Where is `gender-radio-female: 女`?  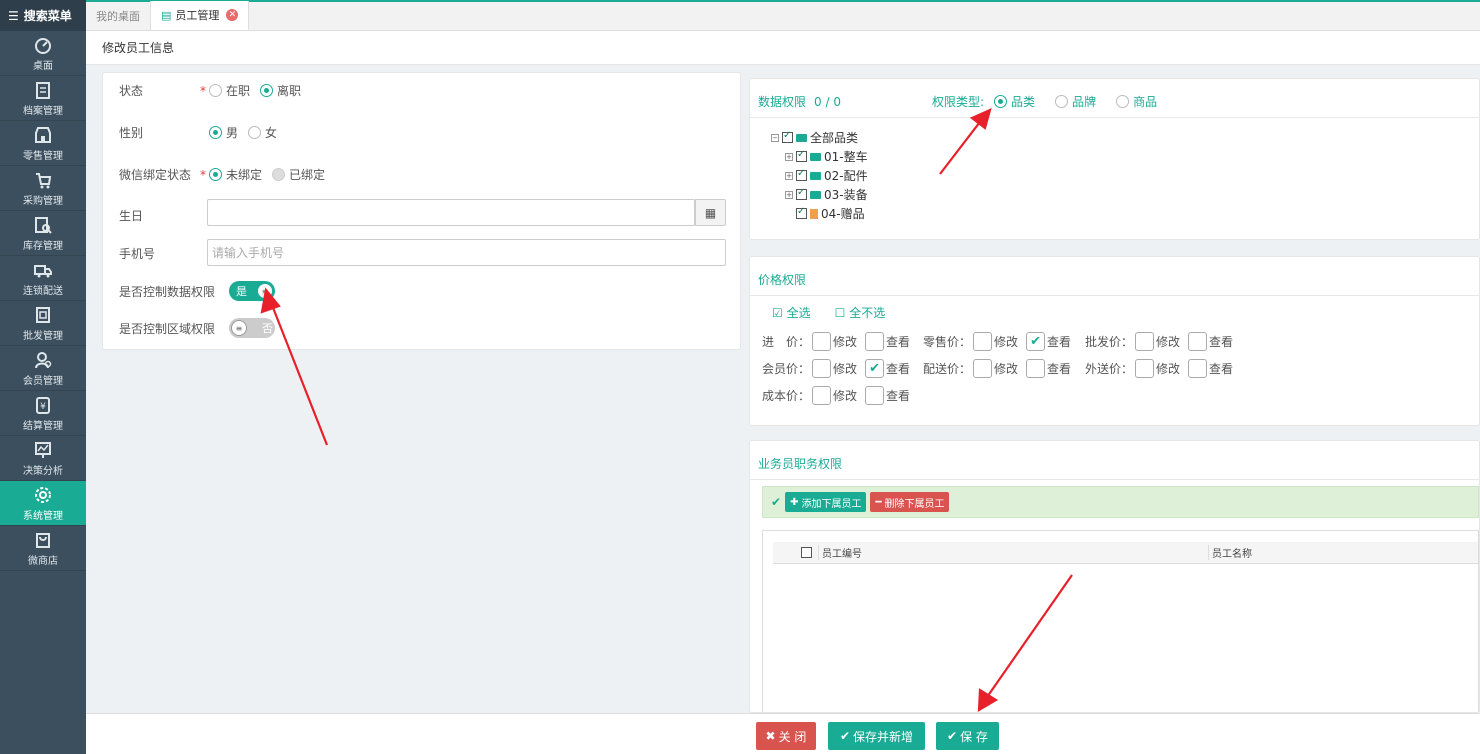
gender-radio-female: 女 is located at coordinates (262, 132).